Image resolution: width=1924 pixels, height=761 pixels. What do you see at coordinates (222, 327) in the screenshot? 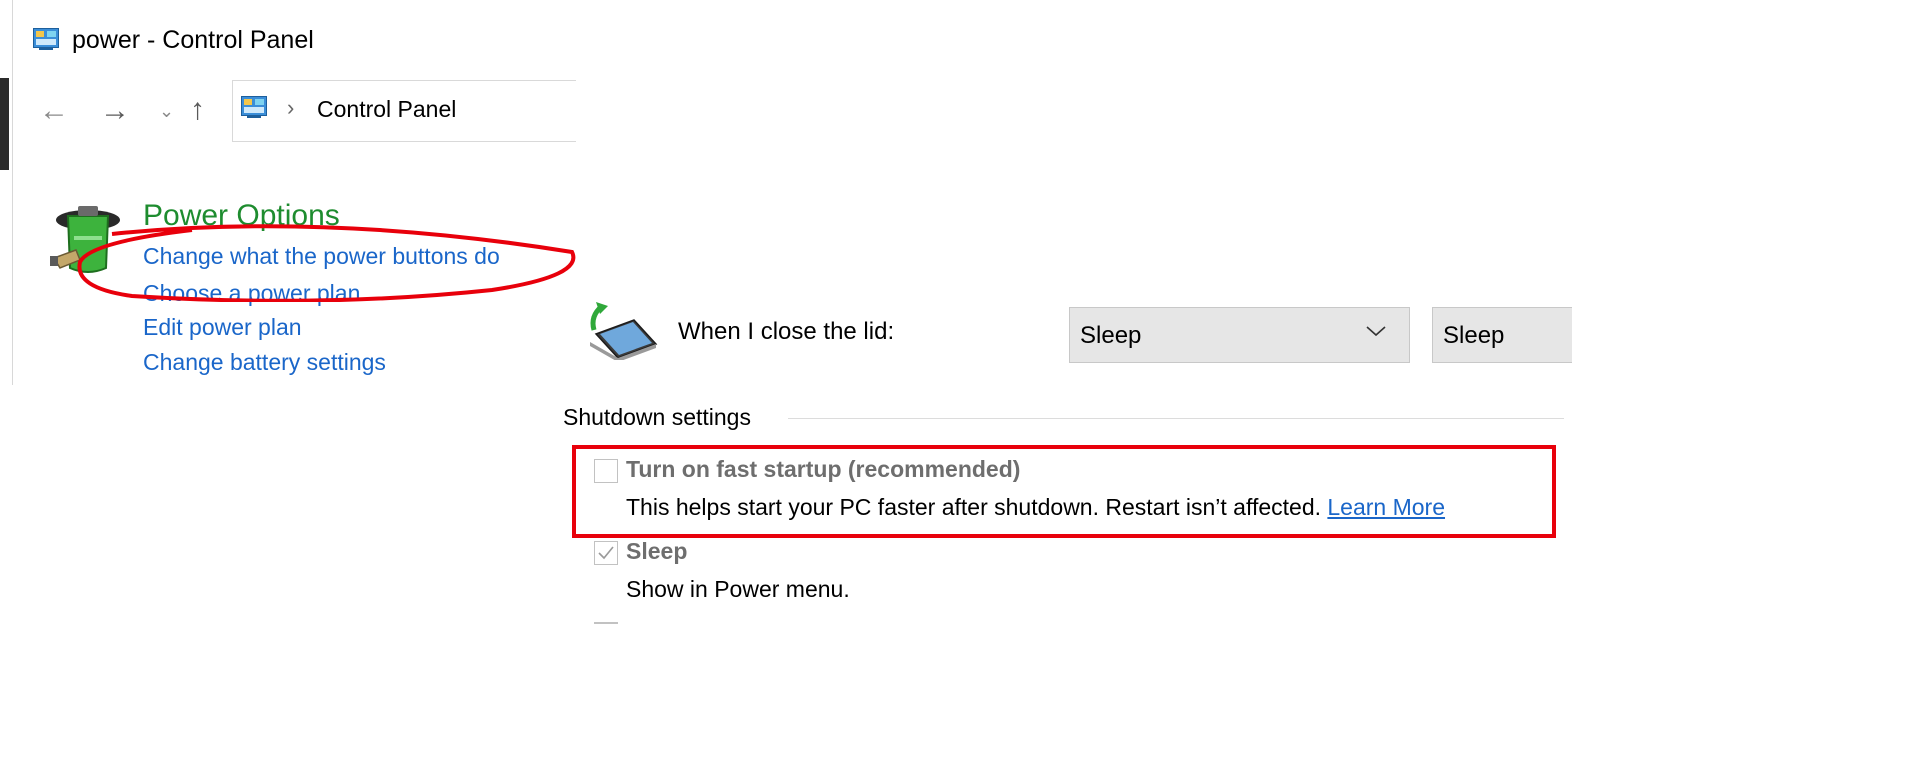
I see `edit-power-plan-link: Edit power plan` at bounding box center [222, 327].